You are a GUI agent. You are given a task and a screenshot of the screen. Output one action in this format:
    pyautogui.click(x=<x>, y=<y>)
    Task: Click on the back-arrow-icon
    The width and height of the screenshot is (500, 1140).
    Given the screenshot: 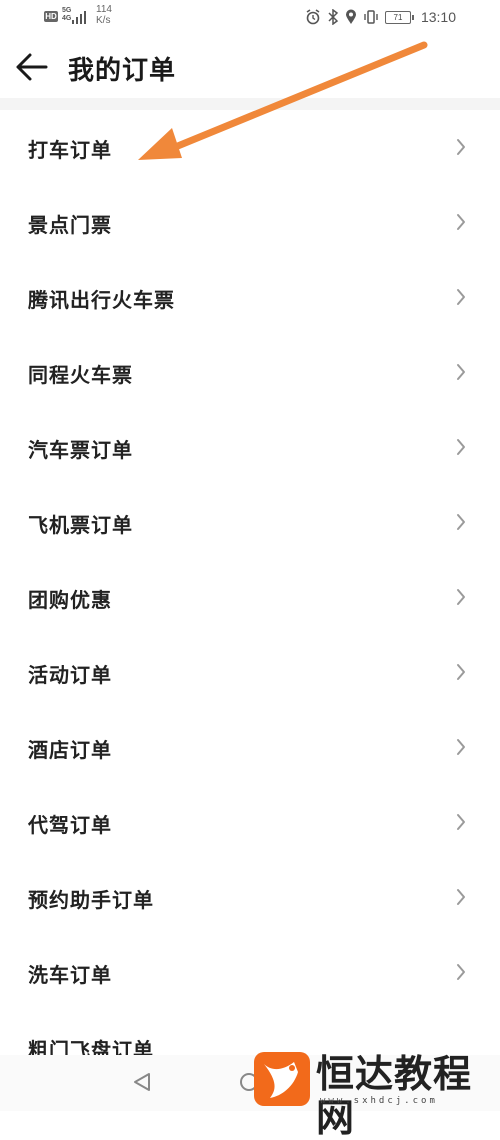 What is the action you would take?
    pyautogui.click(x=32, y=67)
    